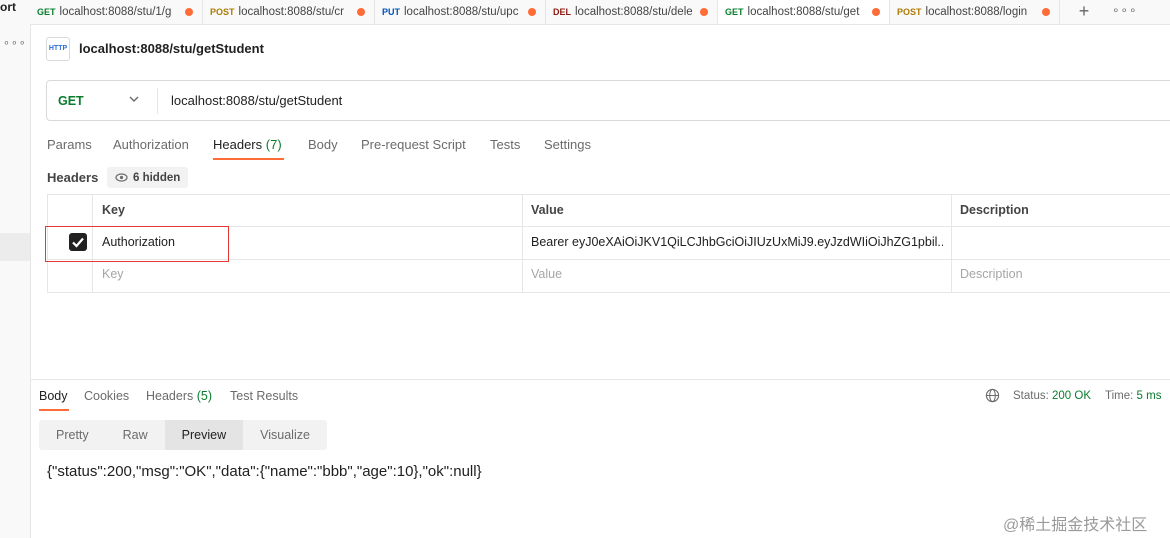  Describe the element at coordinates (15, 247) in the screenshot. I see `sidebar-selected-item` at that location.